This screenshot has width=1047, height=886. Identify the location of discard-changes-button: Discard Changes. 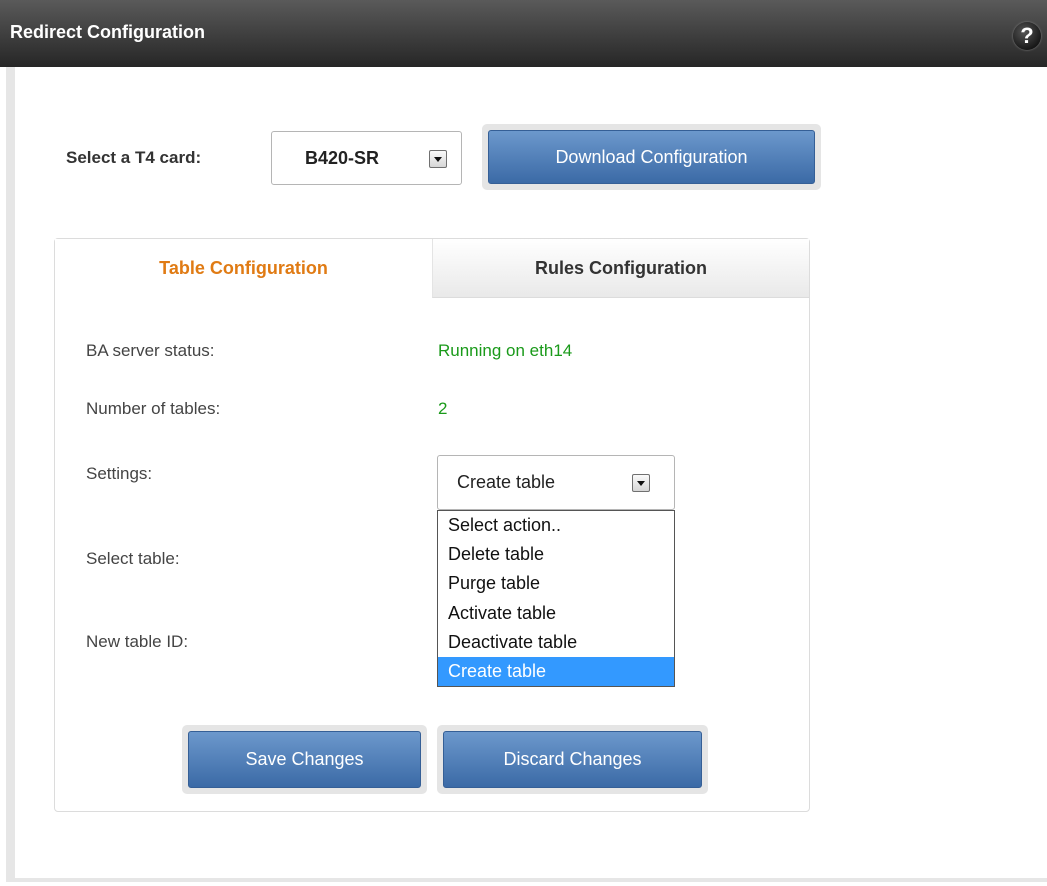
(572, 759).